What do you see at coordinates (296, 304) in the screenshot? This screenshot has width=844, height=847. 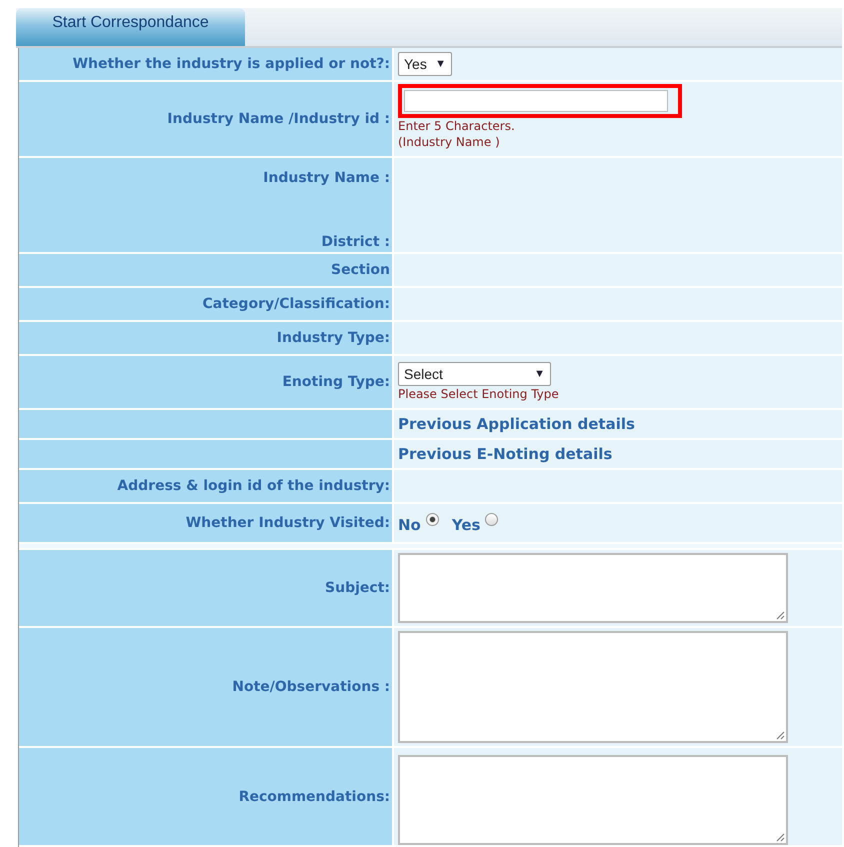 I see `field-label: Category/Classification:` at bounding box center [296, 304].